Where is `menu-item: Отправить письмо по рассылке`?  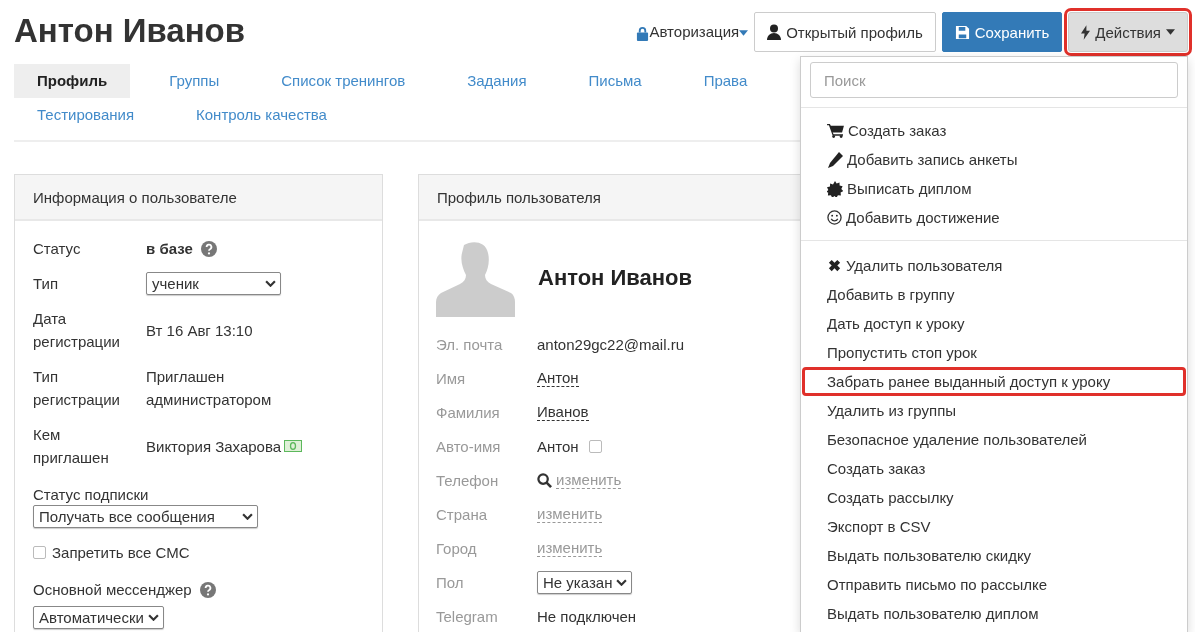 menu-item: Отправить письмо по рассылке is located at coordinates (994, 584).